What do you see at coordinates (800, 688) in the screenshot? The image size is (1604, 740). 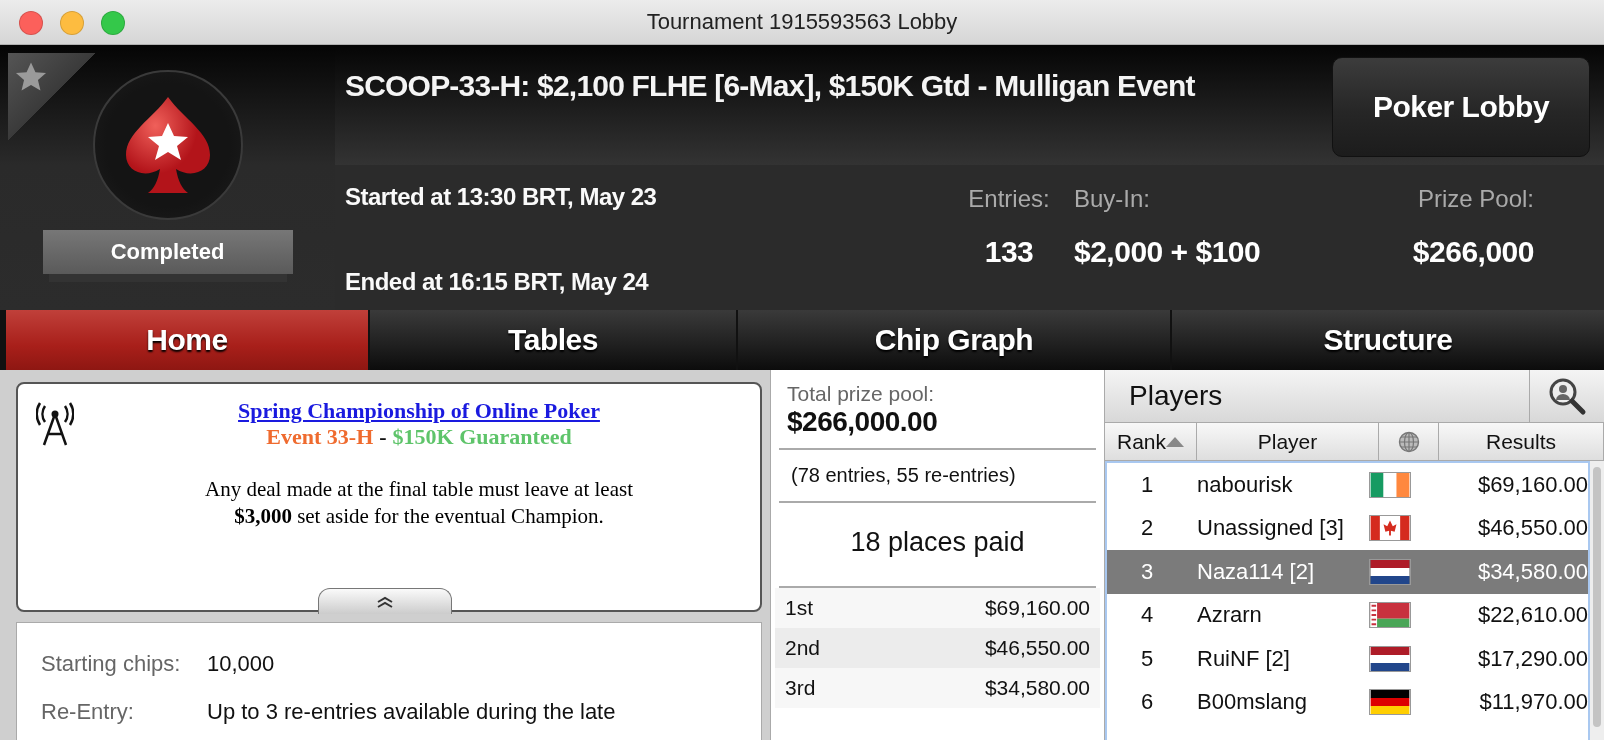 I see `payout-place: 3rd` at bounding box center [800, 688].